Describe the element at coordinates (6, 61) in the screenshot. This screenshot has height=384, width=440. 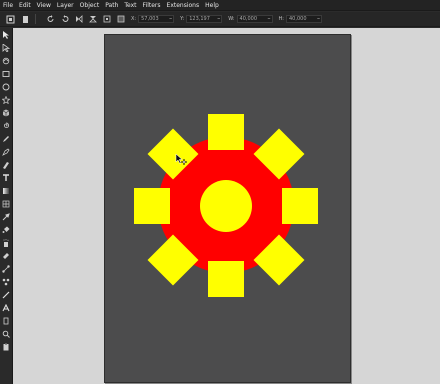
I see `tweak-tool-icon` at that location.